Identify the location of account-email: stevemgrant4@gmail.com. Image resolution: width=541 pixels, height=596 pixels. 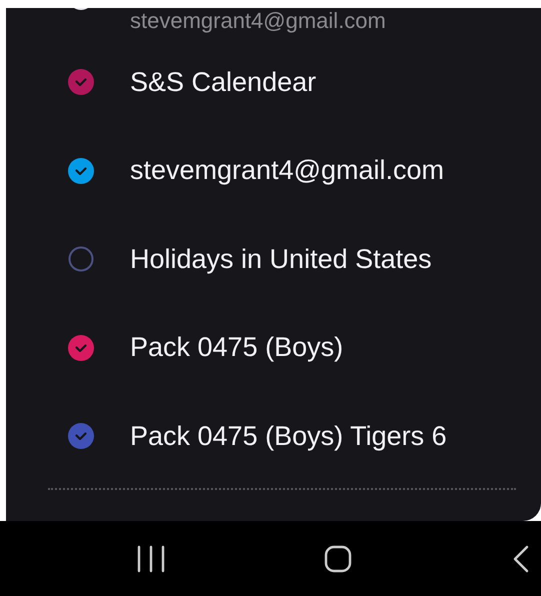
(258, 21).